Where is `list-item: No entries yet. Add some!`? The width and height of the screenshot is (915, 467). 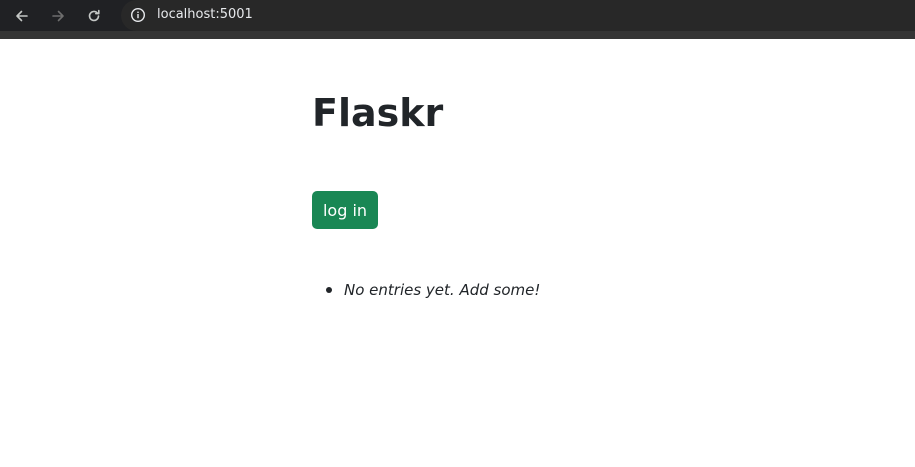 list-item: No entries yet. Add some! is located at coordinates (426, 290).